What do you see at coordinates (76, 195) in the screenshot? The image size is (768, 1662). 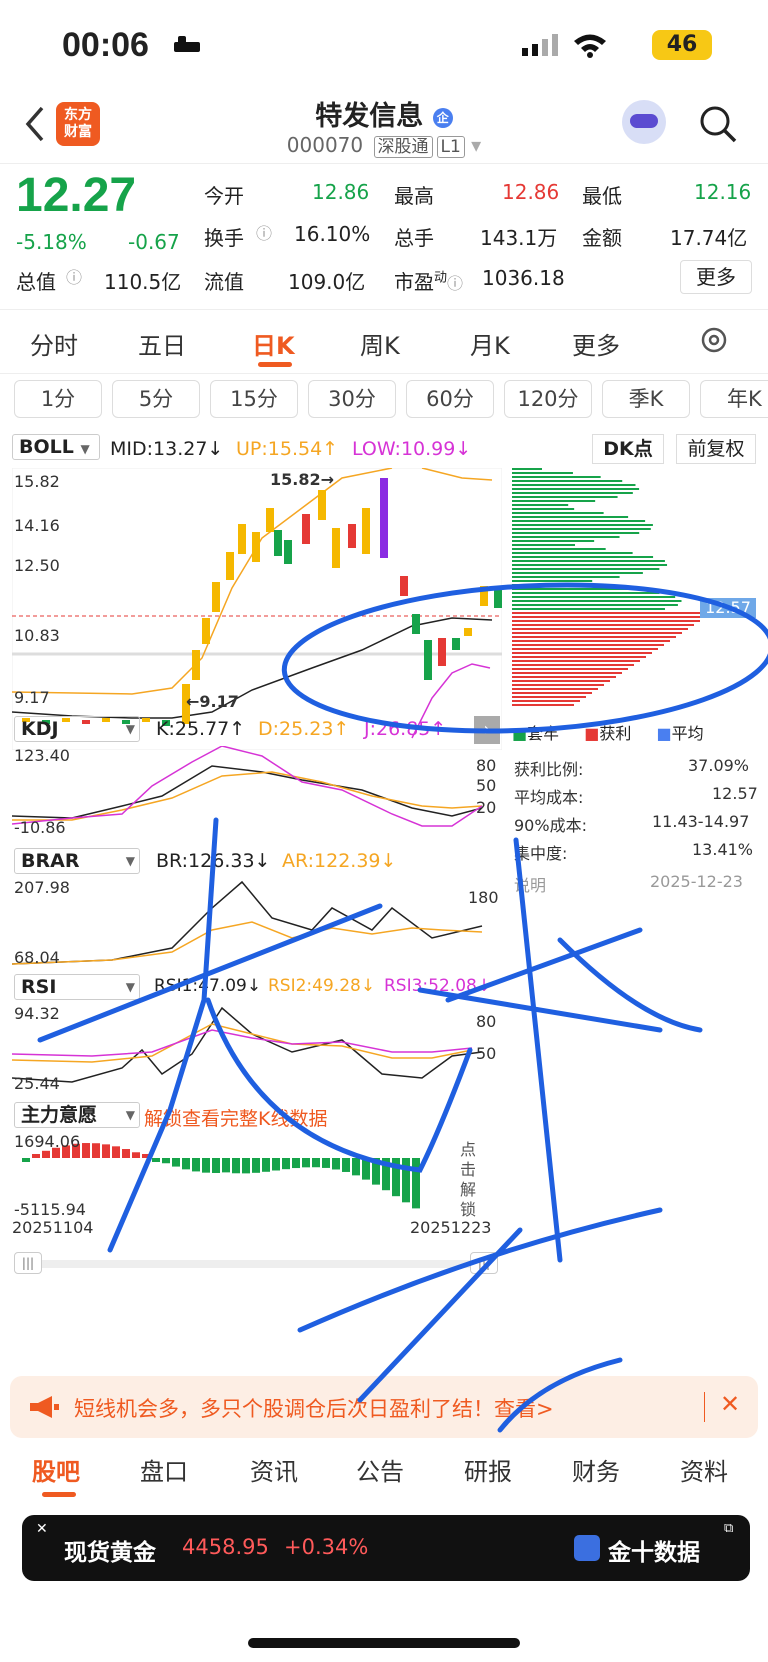 I see `last-price: 12.27` at bounding box center [76, 195].